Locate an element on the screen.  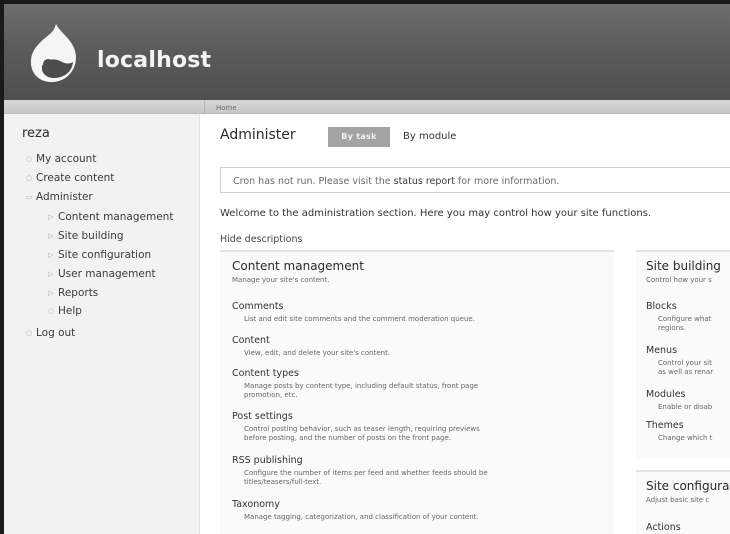
sidebar-item-label: Create content is located at coordinates (75, 178).